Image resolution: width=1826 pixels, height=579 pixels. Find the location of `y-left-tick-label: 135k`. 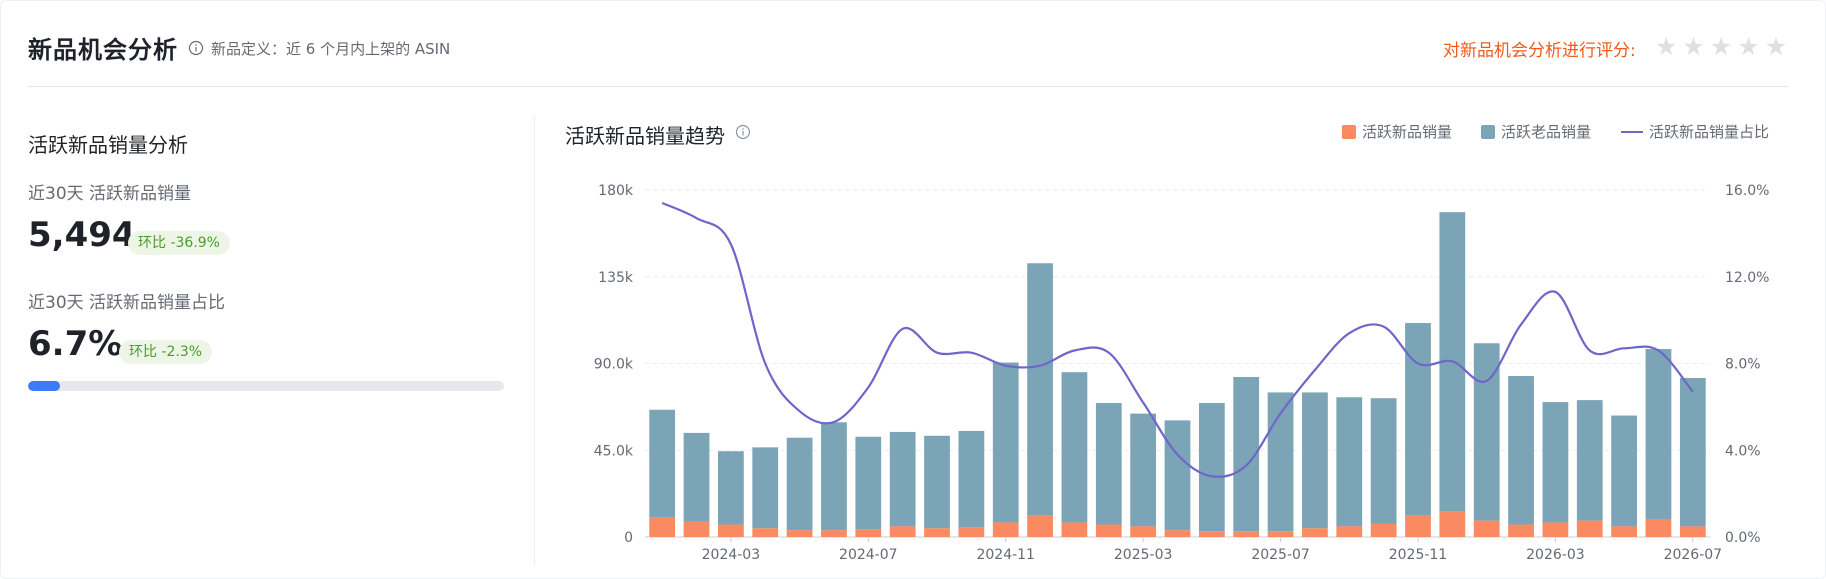

y-left-tick-label: 135k is located at coordinates (616, 278).